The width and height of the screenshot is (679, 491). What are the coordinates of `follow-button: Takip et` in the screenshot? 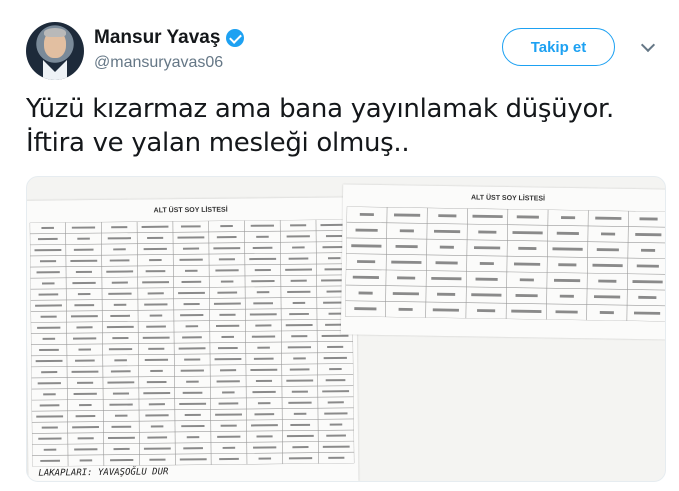 It's located at (558, 47).